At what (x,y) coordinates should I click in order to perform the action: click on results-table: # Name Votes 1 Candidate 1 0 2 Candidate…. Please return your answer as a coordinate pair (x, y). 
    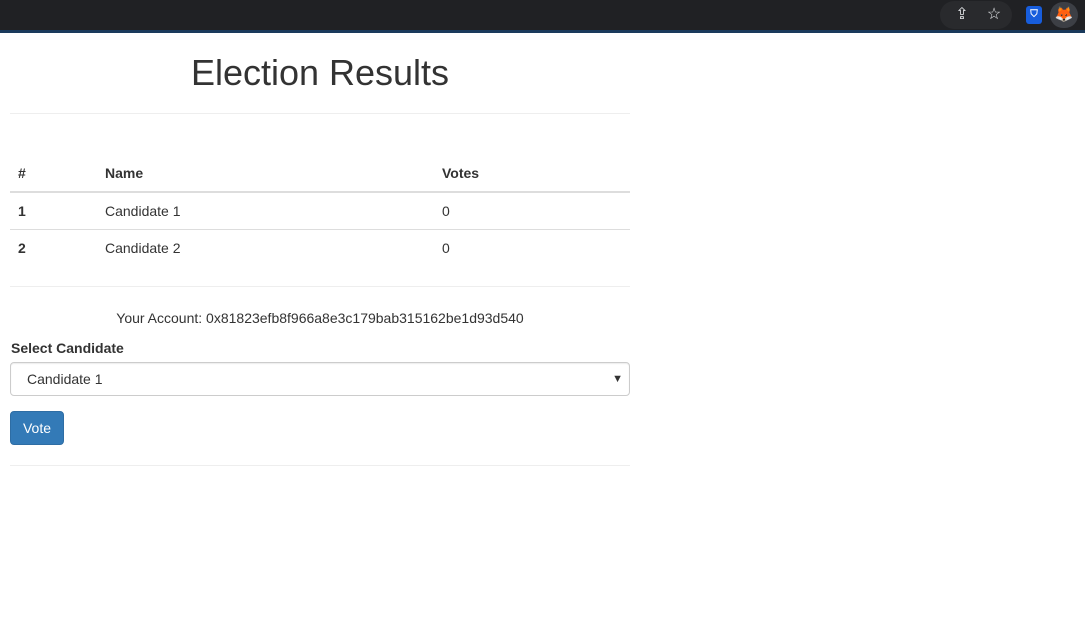
    Looking at the image, I should click on (320, 210).